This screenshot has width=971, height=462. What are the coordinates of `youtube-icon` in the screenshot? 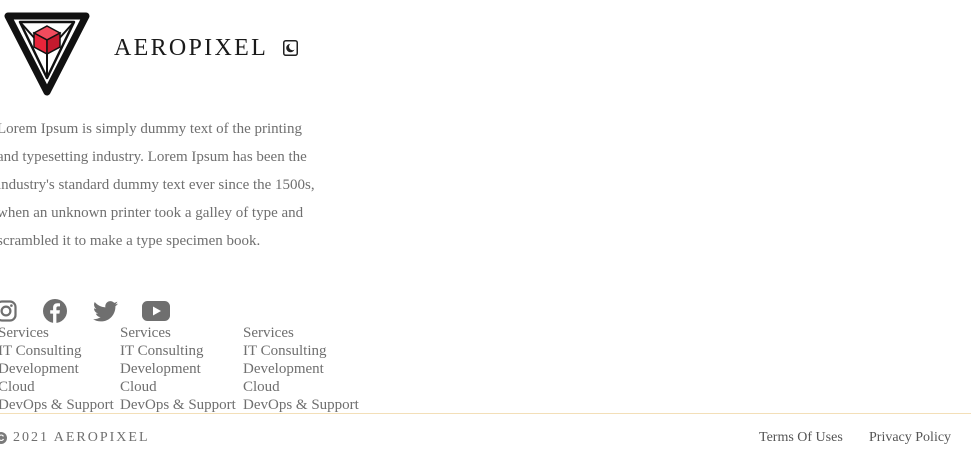 It's located at (156, 311).